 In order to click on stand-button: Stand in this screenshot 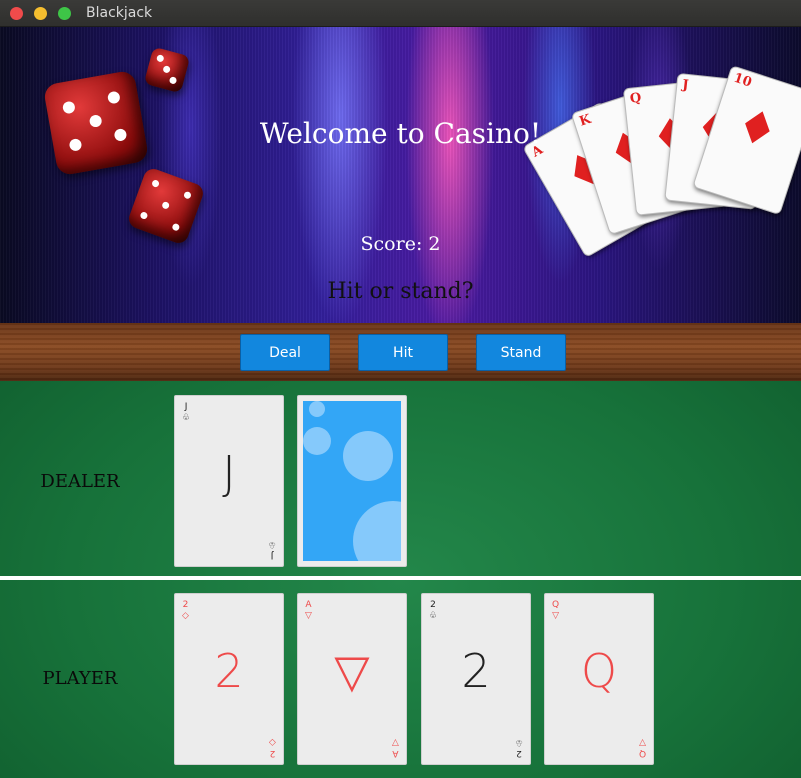, I will do `click(521, 352)`.